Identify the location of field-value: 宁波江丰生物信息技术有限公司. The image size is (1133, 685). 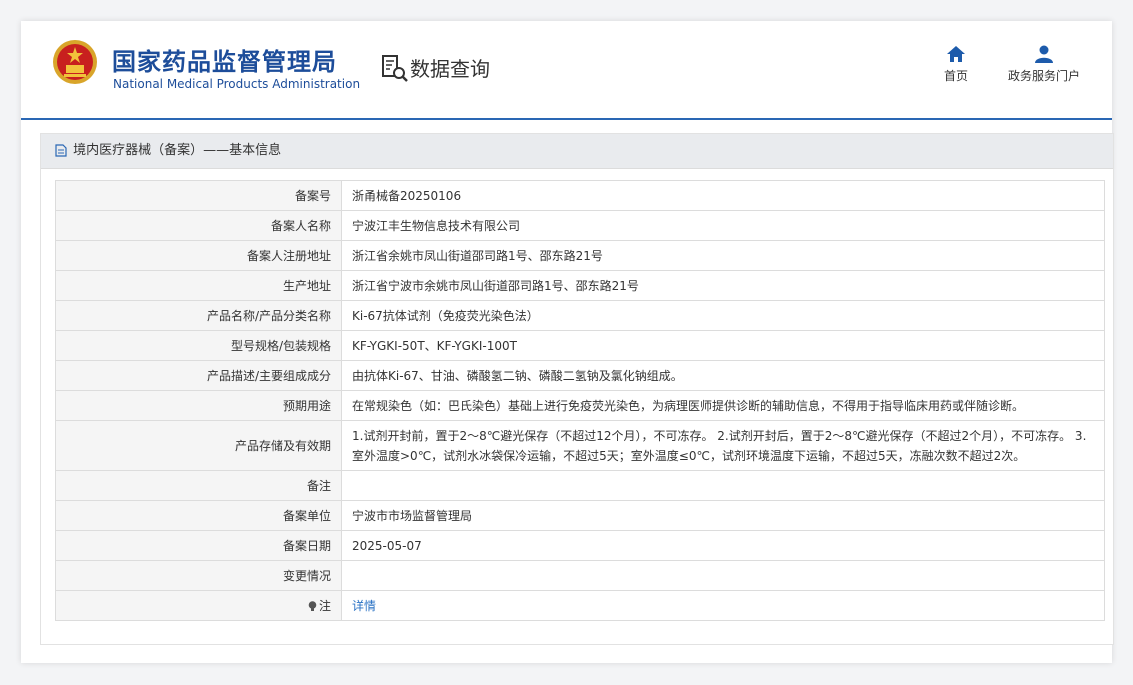
(723, 225).